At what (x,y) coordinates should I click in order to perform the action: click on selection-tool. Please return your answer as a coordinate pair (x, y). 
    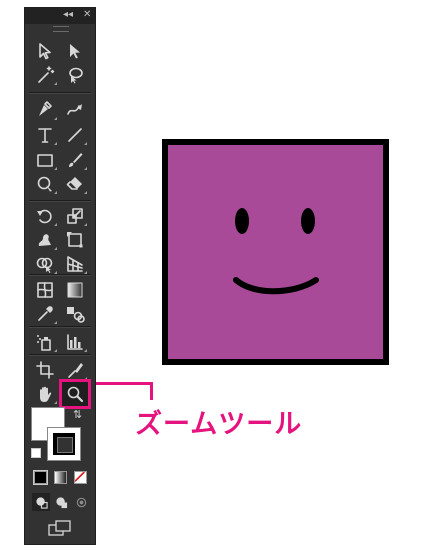
    Looking at the image, I should click on (45, 51).